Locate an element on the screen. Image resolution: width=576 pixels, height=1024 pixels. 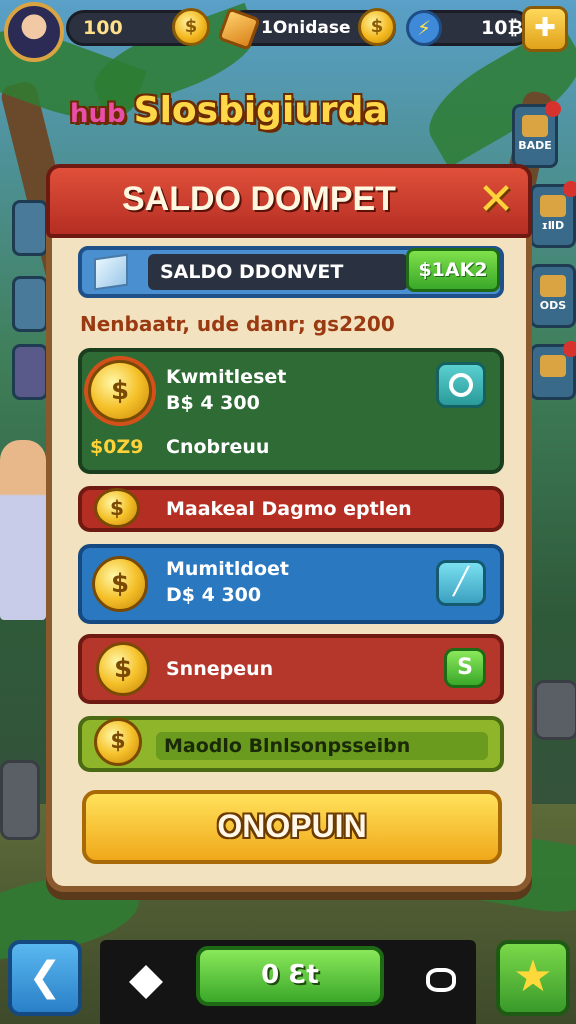
balance-amount: $1AK2 is located at coordinates (453, 270).